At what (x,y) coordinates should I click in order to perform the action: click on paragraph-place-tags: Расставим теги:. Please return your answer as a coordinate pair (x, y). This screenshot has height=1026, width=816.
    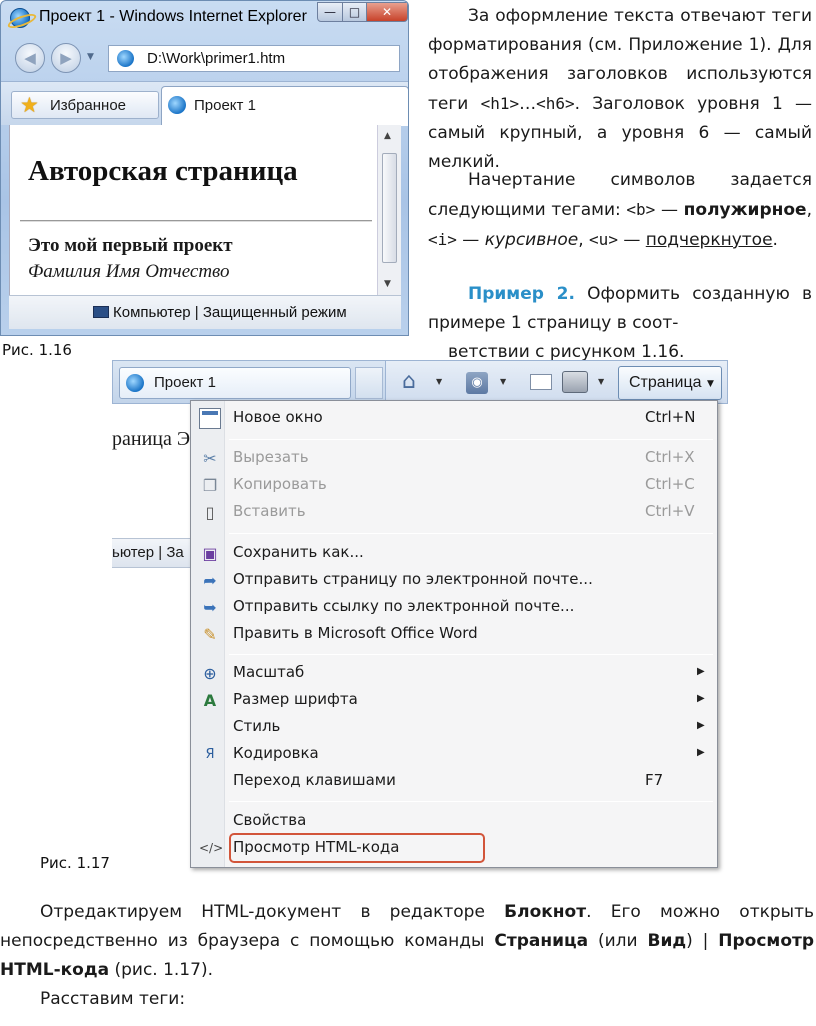
    Looking at the image, I should click on (113, 999).